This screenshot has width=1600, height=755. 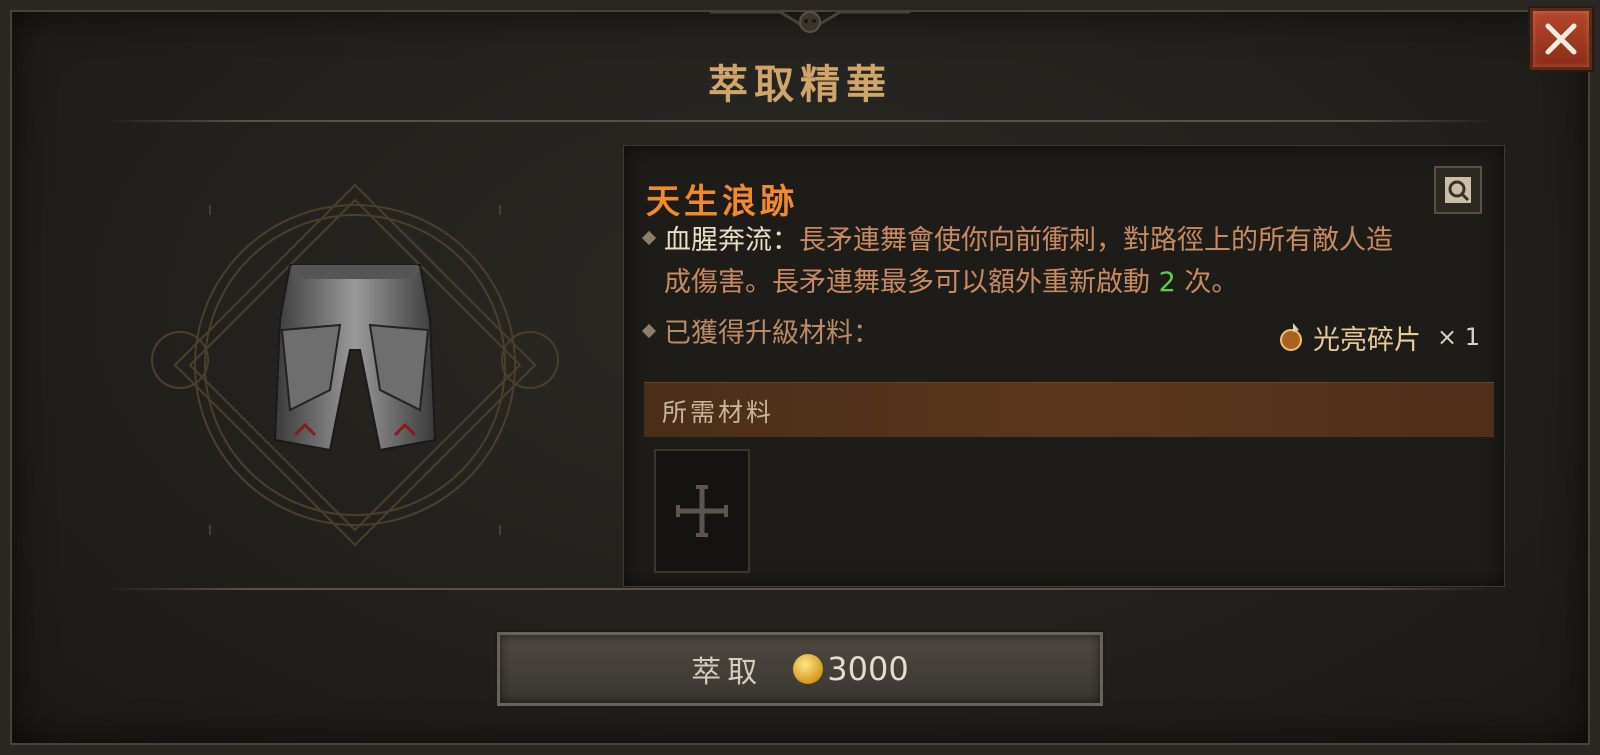 I want to click on material-name: 光亮碎片, so click(x=1367, y=340).